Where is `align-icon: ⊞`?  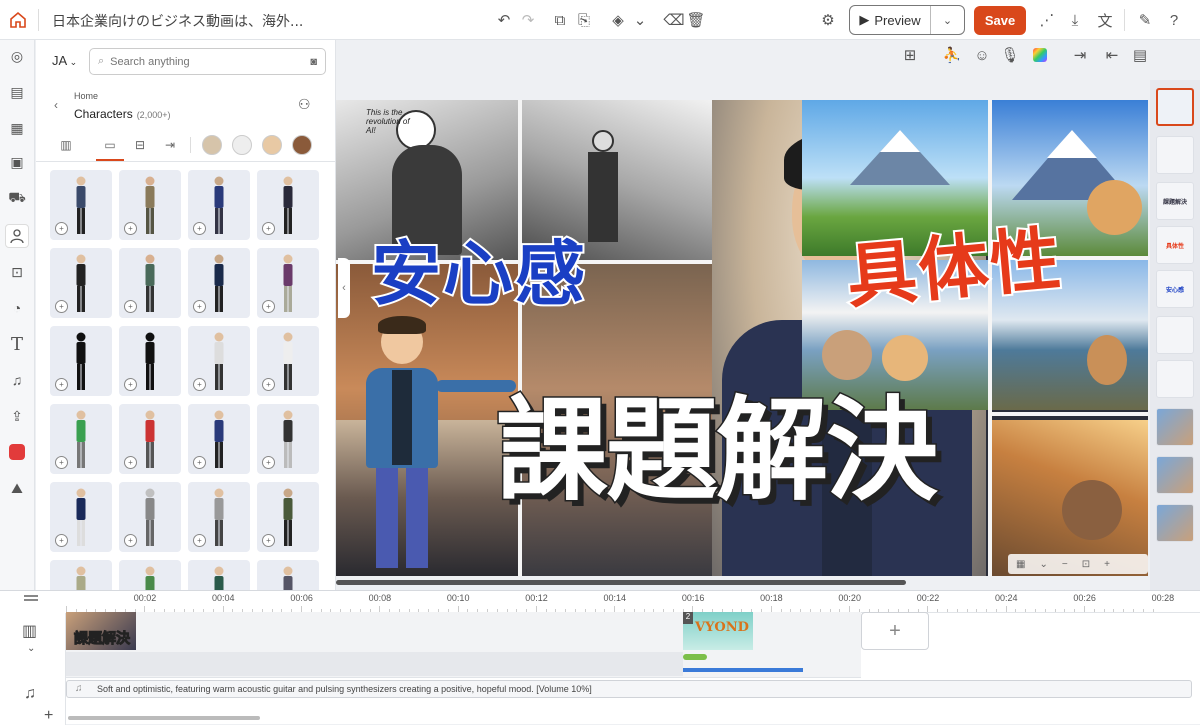
align-icon: ⊞ is located at coordinates (910, 55).